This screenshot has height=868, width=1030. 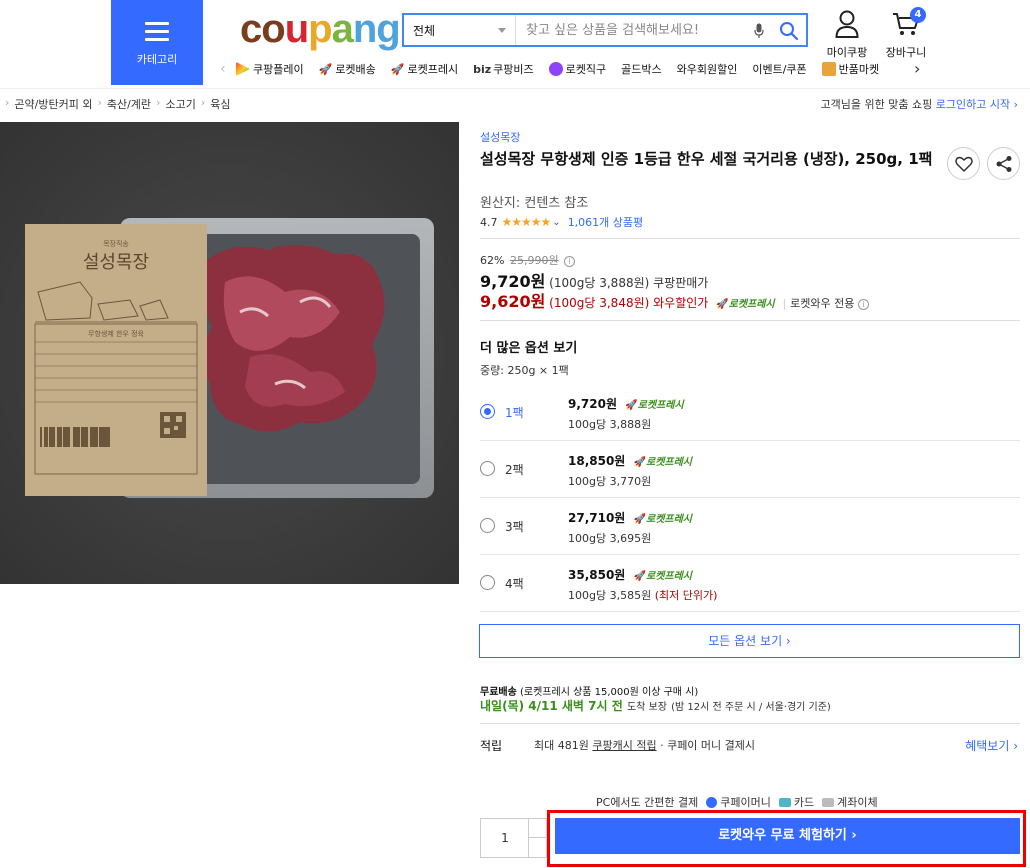 What do you see at coordinates (514, 413) in the screenshot?
I see `option-quantity: 1팩` at bounding box center [514, 413].